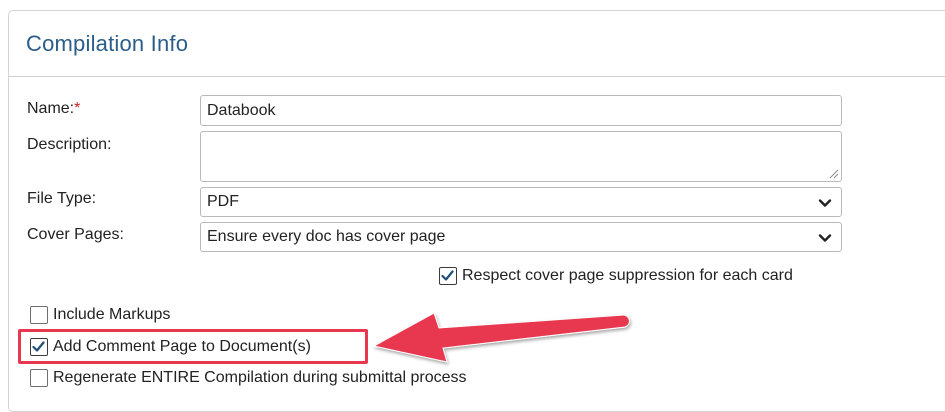 This screenshot has height=412, width=945. I want to click on cover-pages-label: Cover Pages:, so click(75, 234).